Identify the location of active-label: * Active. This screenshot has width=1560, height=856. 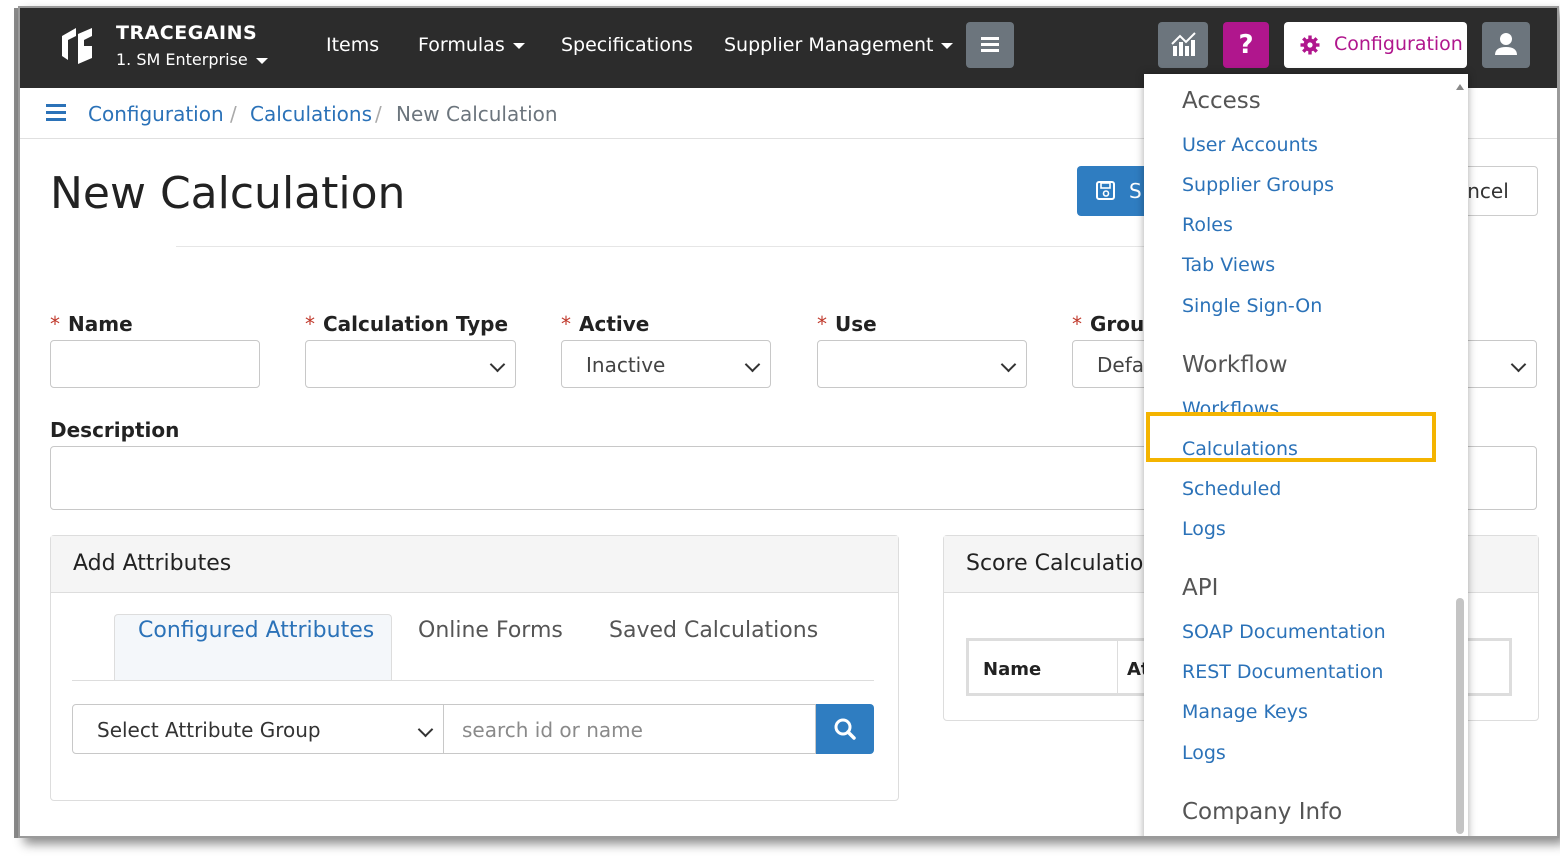
(605, 324).